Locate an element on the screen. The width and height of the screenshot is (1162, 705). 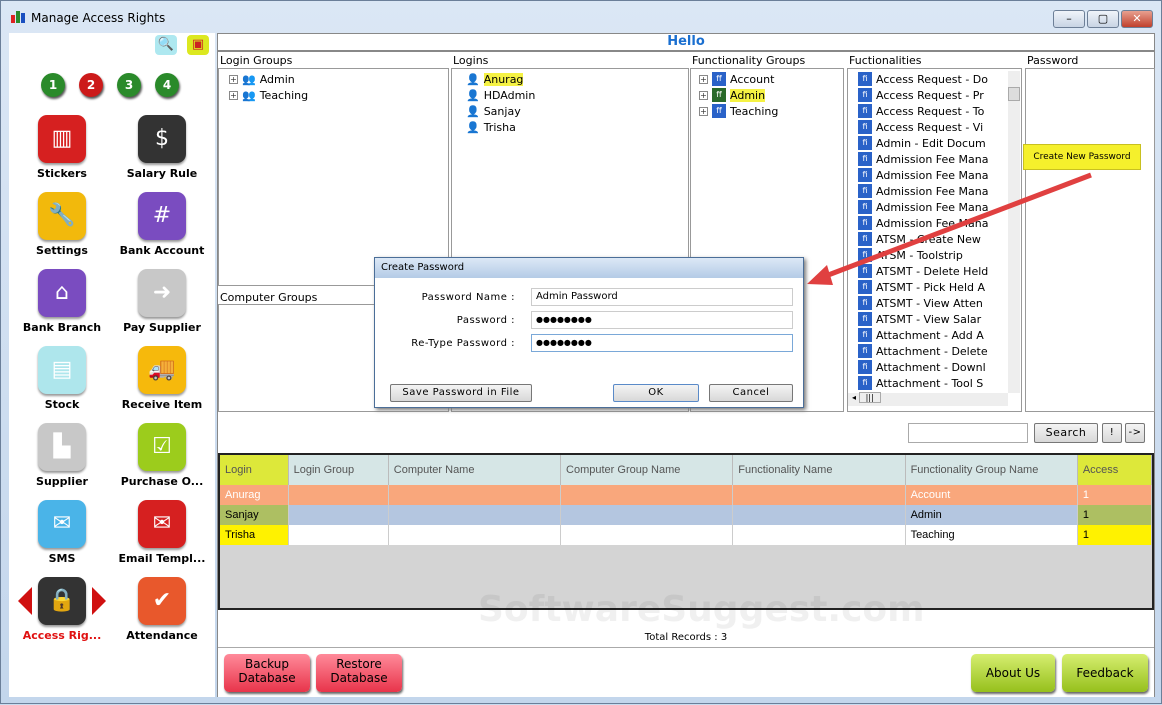
password-label: Password : is located at coordinates (485, 320).